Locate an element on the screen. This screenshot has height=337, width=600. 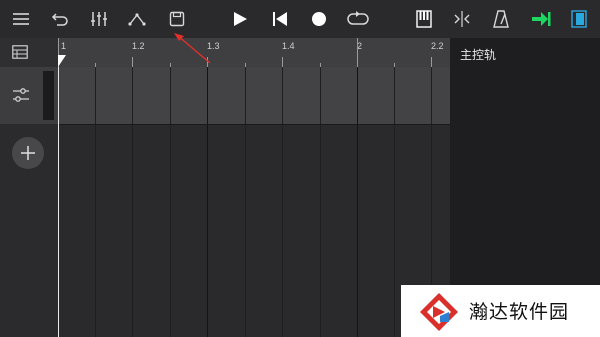
ruler-label: 2.2 is located at coordinates (437, 46).